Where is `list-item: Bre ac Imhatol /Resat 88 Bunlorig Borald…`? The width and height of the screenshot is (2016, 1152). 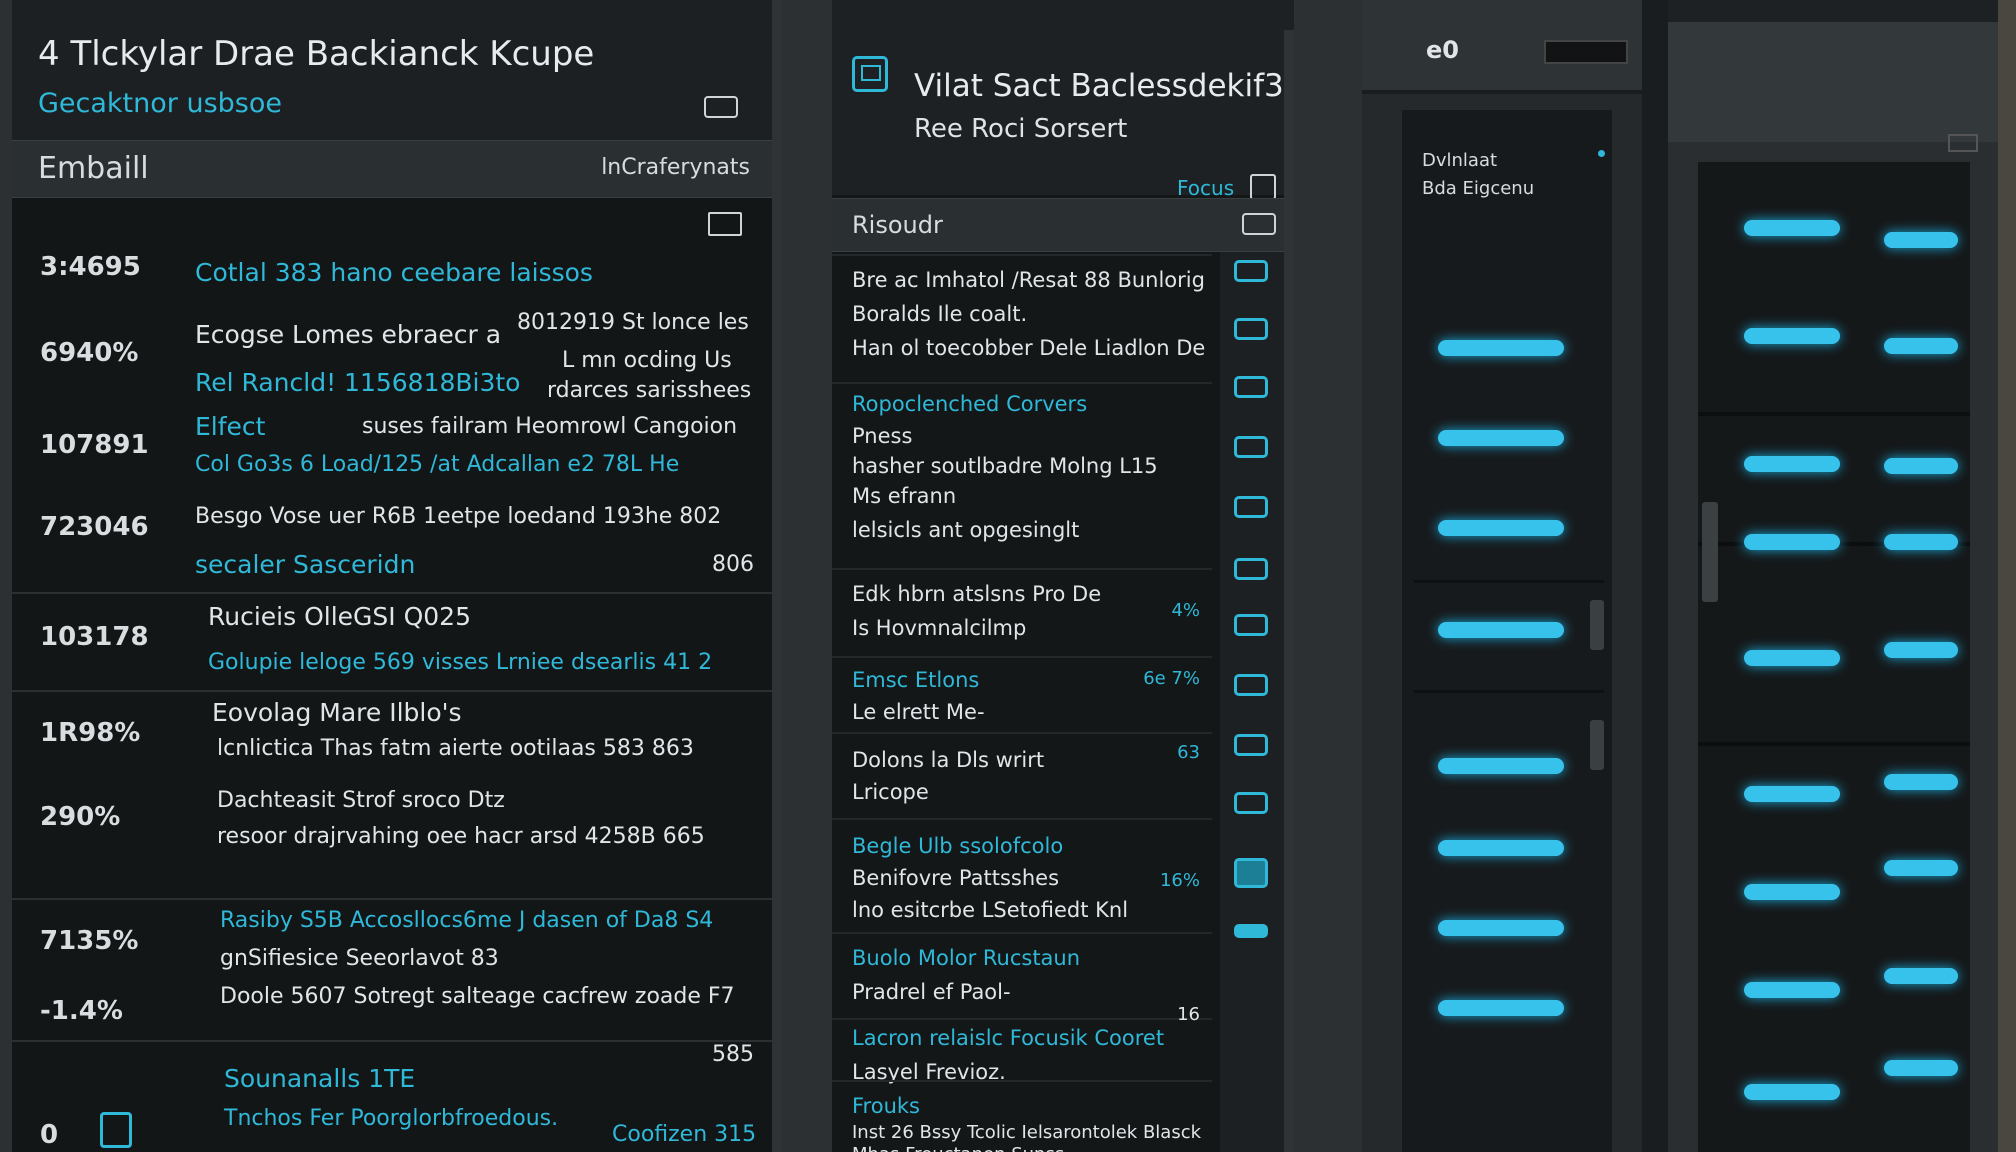 list-item: Bre ac Imhatol /Resat 88 Bunlorig Borald… is located at coordinates (1022, 318).